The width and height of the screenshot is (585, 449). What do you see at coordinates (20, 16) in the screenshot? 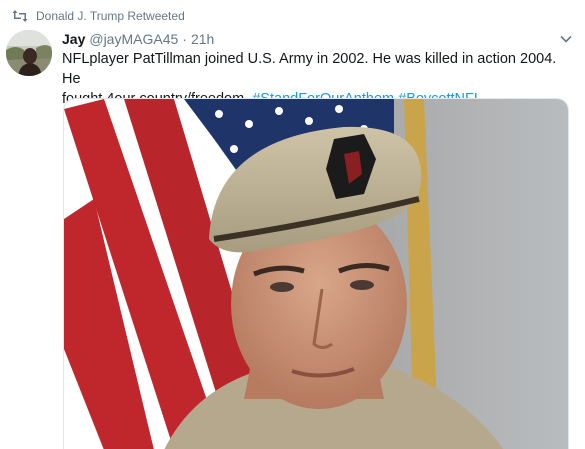
I see `retweet-icon` at bounding box center [20, 16].